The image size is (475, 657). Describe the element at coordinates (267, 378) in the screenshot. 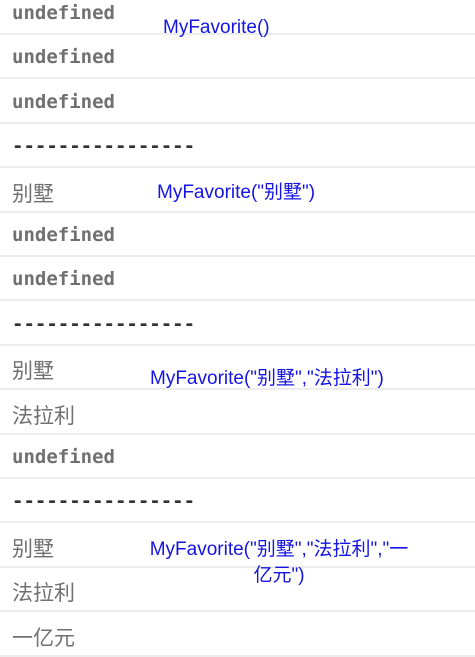

I see `annotation-call-two-args: MyFavorite("别墅","法拉利")` at that location.